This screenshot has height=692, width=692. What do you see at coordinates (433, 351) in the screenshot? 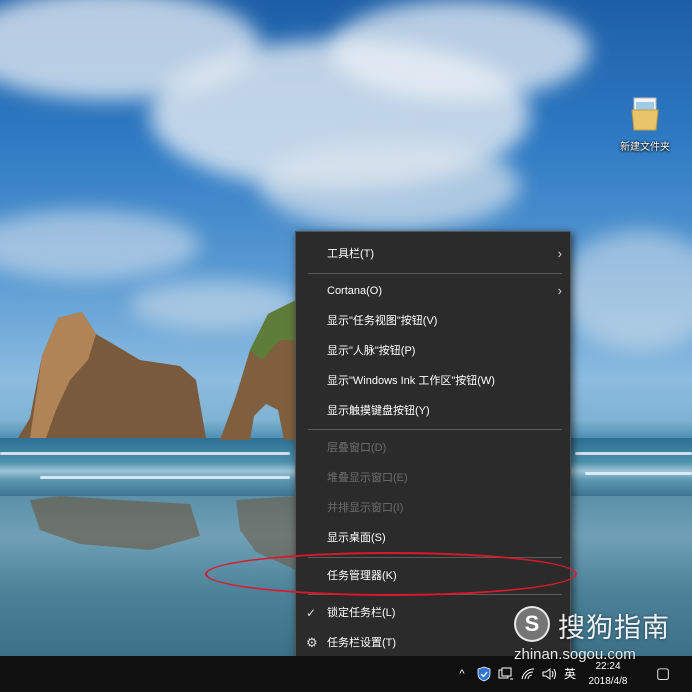
I see `menu-item-show-people-button: 显示"人脉"按钮(P)` at bounding box center [433, 351].